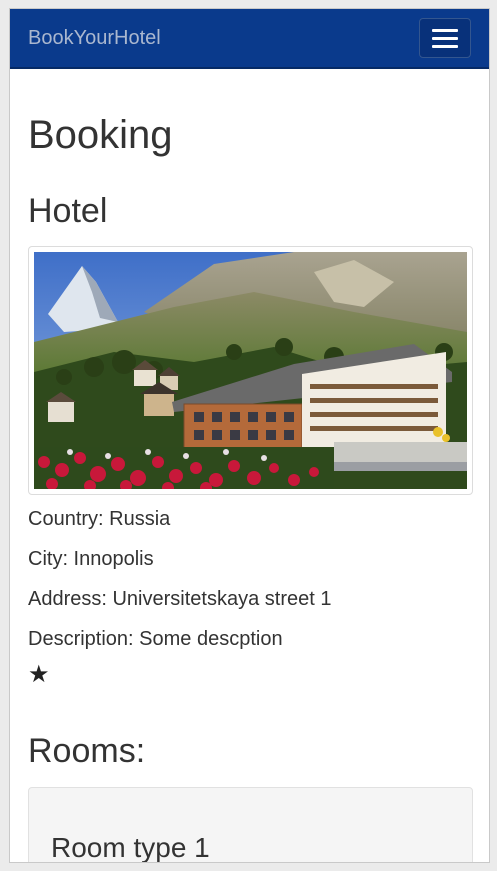  What do you see at coordinates (155, 639) in the screenshot?
I see `hotel-description: Description: Some descption` at bounding box center [155, 639].